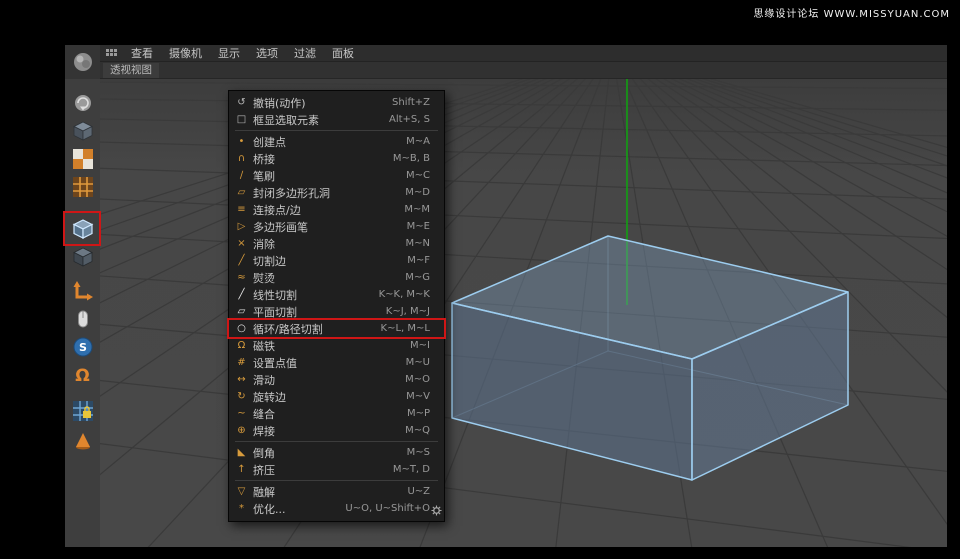  I want to click on menu-item: ≡ 连接点/边 M~M, so click(336, 209).